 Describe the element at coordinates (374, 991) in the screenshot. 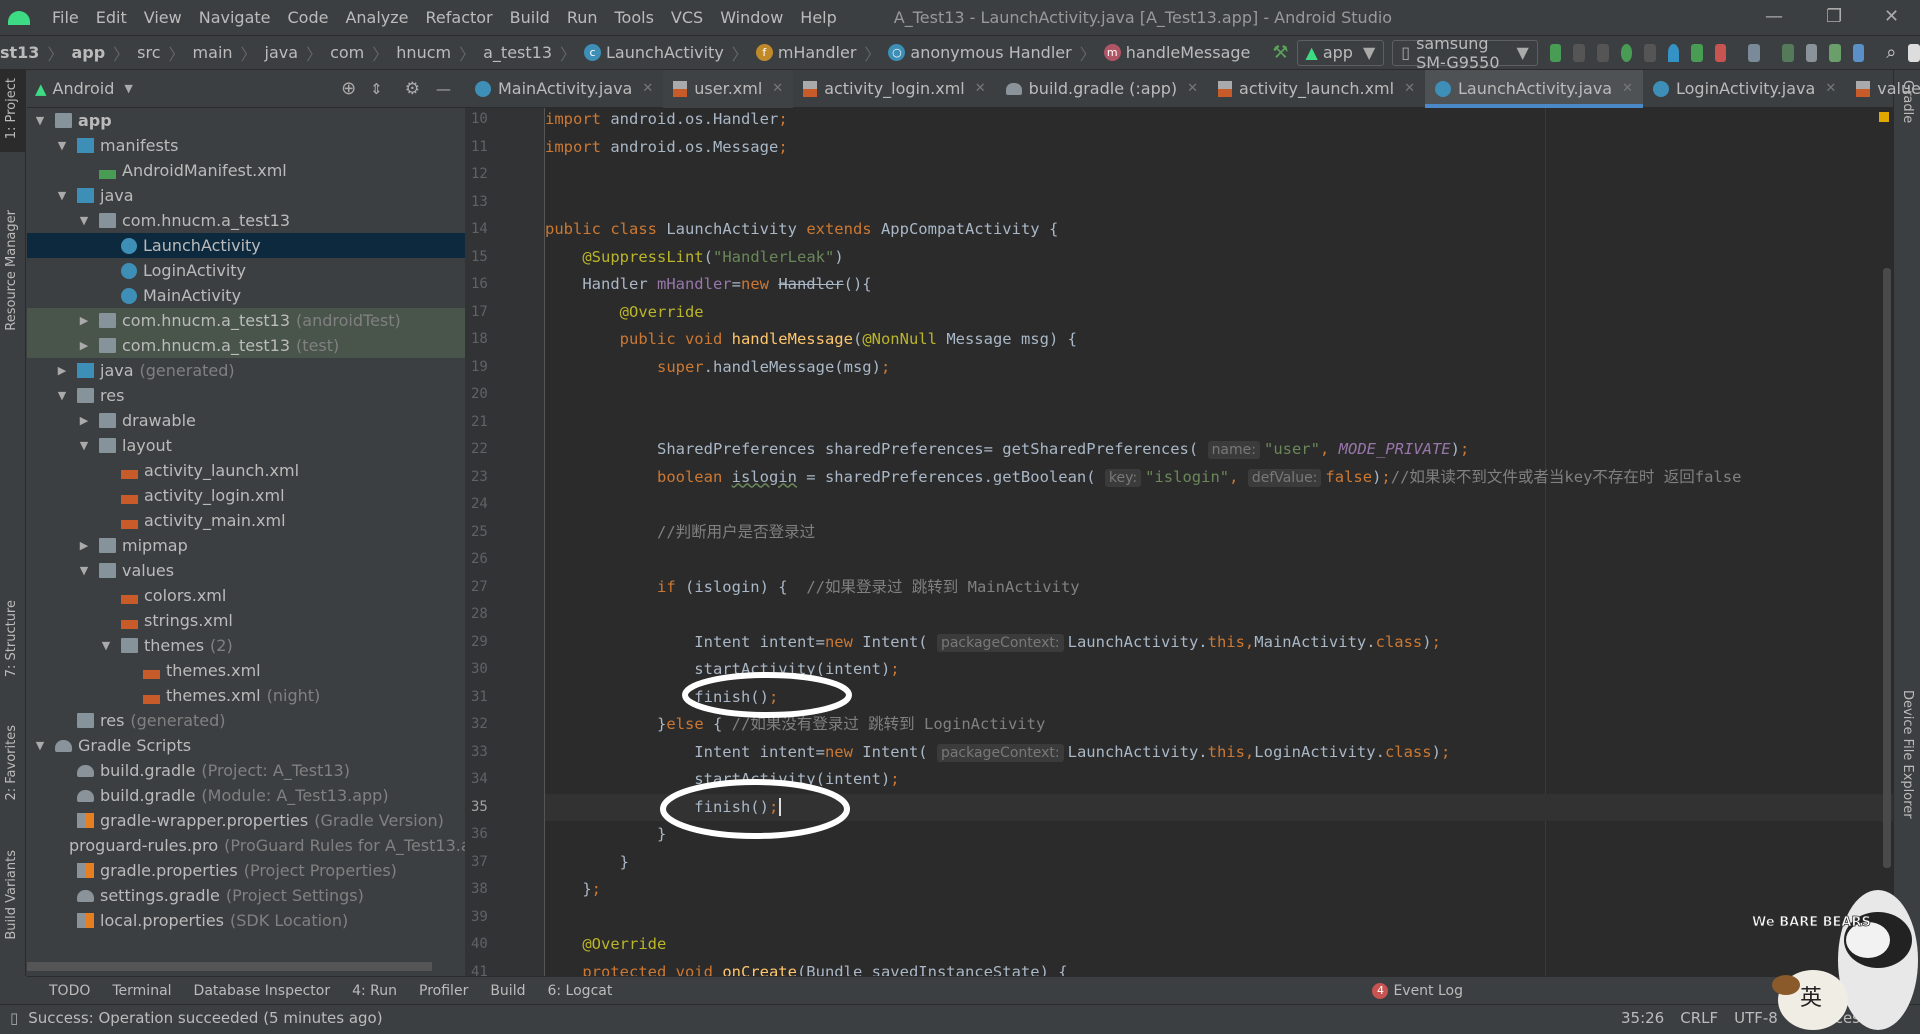

I see `tool-window-4-run: 4: Run` at that location.